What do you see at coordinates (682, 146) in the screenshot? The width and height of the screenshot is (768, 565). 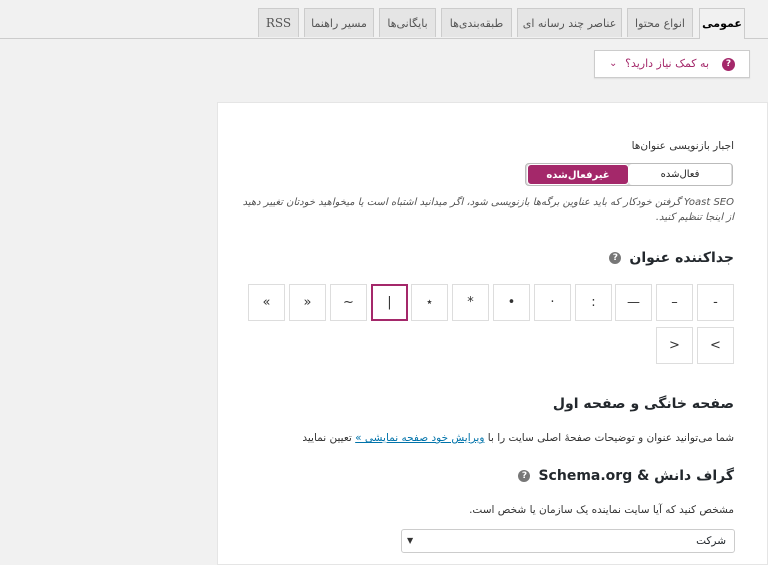 I see `rewrite-titles-label: اجبار بازنویسی عنوان‌ها` at bounding box center [682, 146].